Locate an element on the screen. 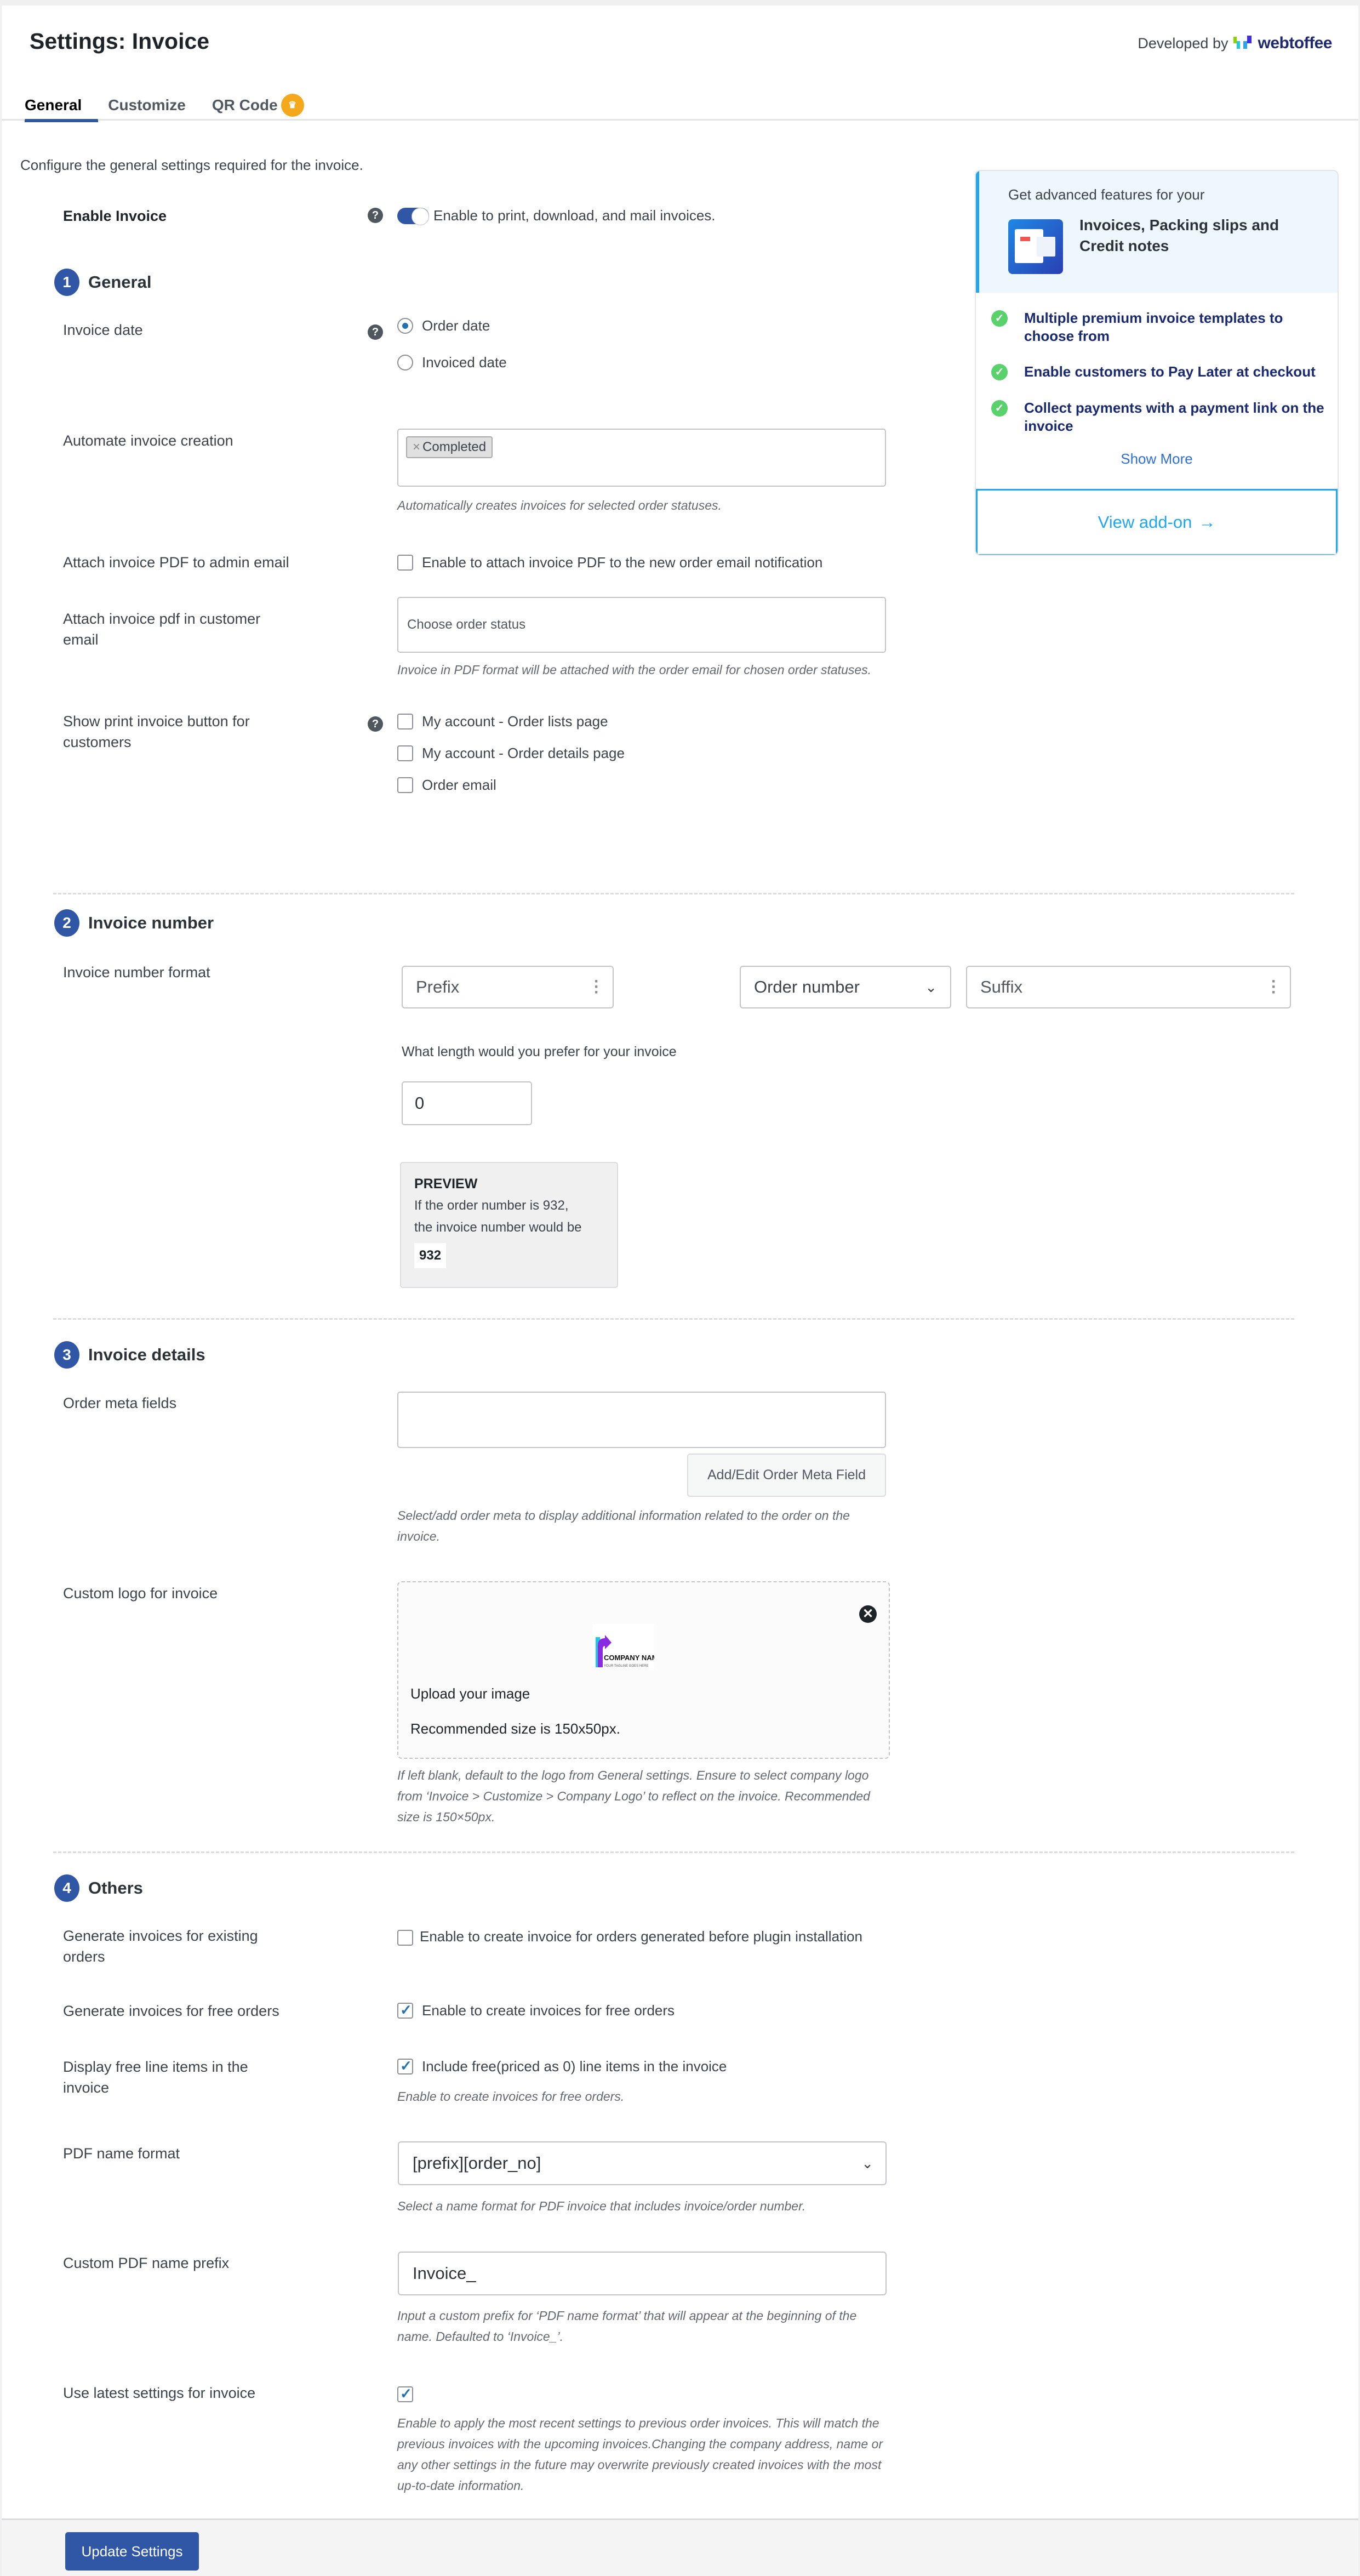 This screenshot has height=2576, width=1360. order-status-multiselect: × Completed is located at coordinates (641, 458).